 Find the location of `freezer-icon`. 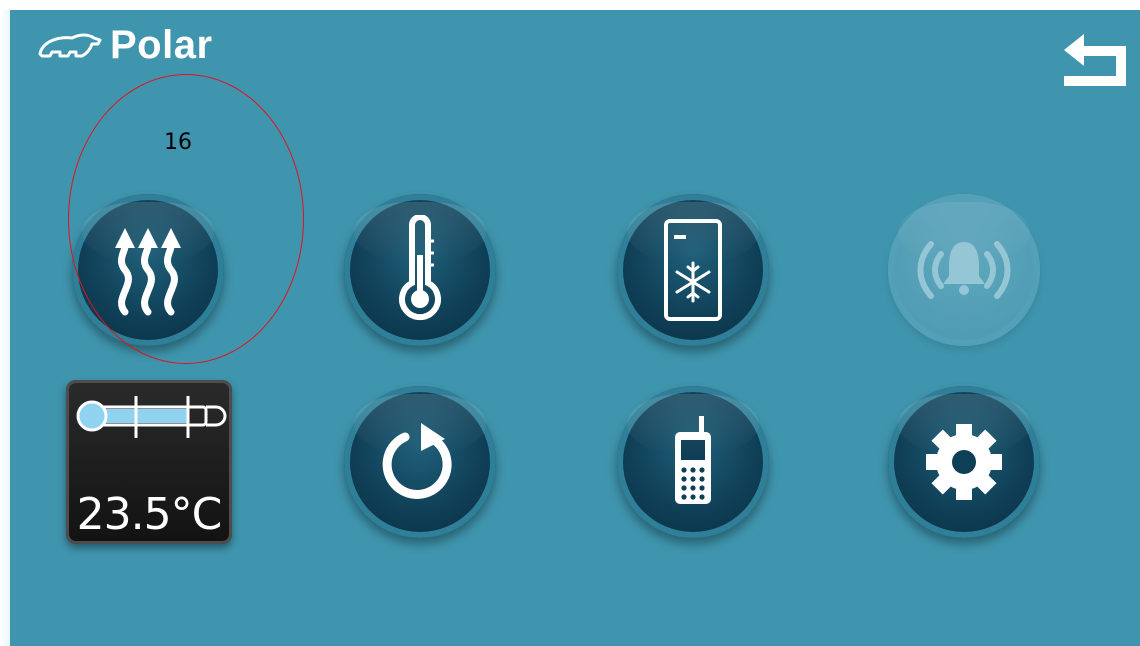

freezer-icon is located at coordinates (693, 270).